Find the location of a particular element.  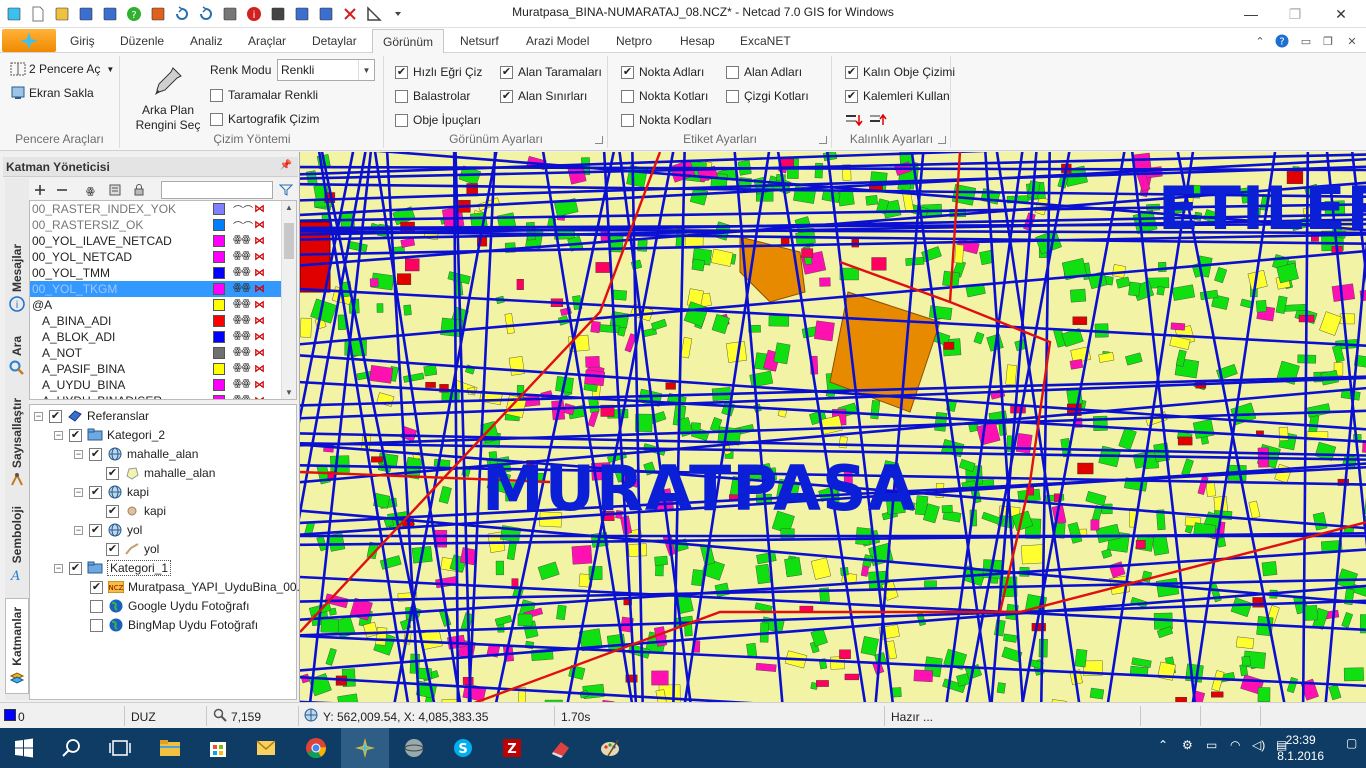

task-view-button is located at coordinates (120, 748).